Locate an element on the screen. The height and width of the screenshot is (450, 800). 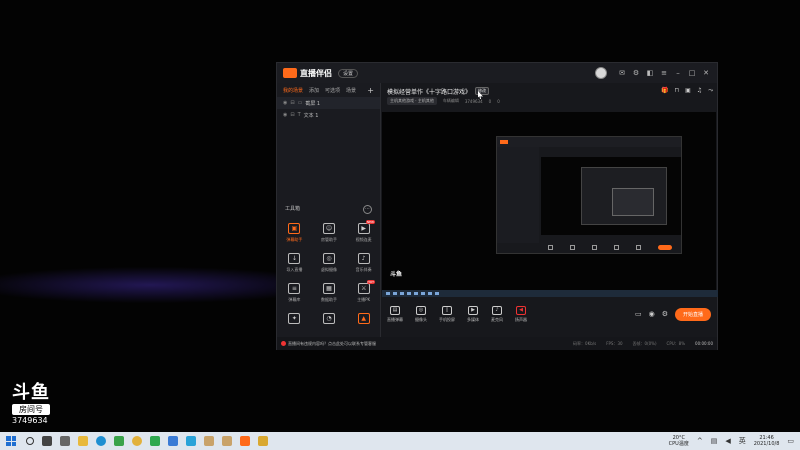
more-icon: ⋯ is located at coordinates (367, 209).